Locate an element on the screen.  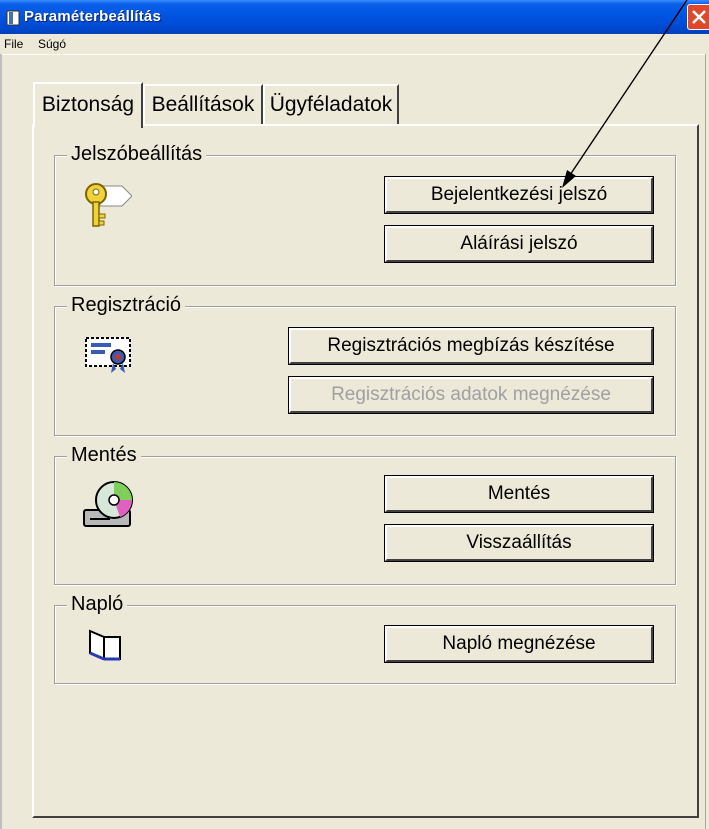
menu-bar: File Súgó is located at coordinates (354, 44).